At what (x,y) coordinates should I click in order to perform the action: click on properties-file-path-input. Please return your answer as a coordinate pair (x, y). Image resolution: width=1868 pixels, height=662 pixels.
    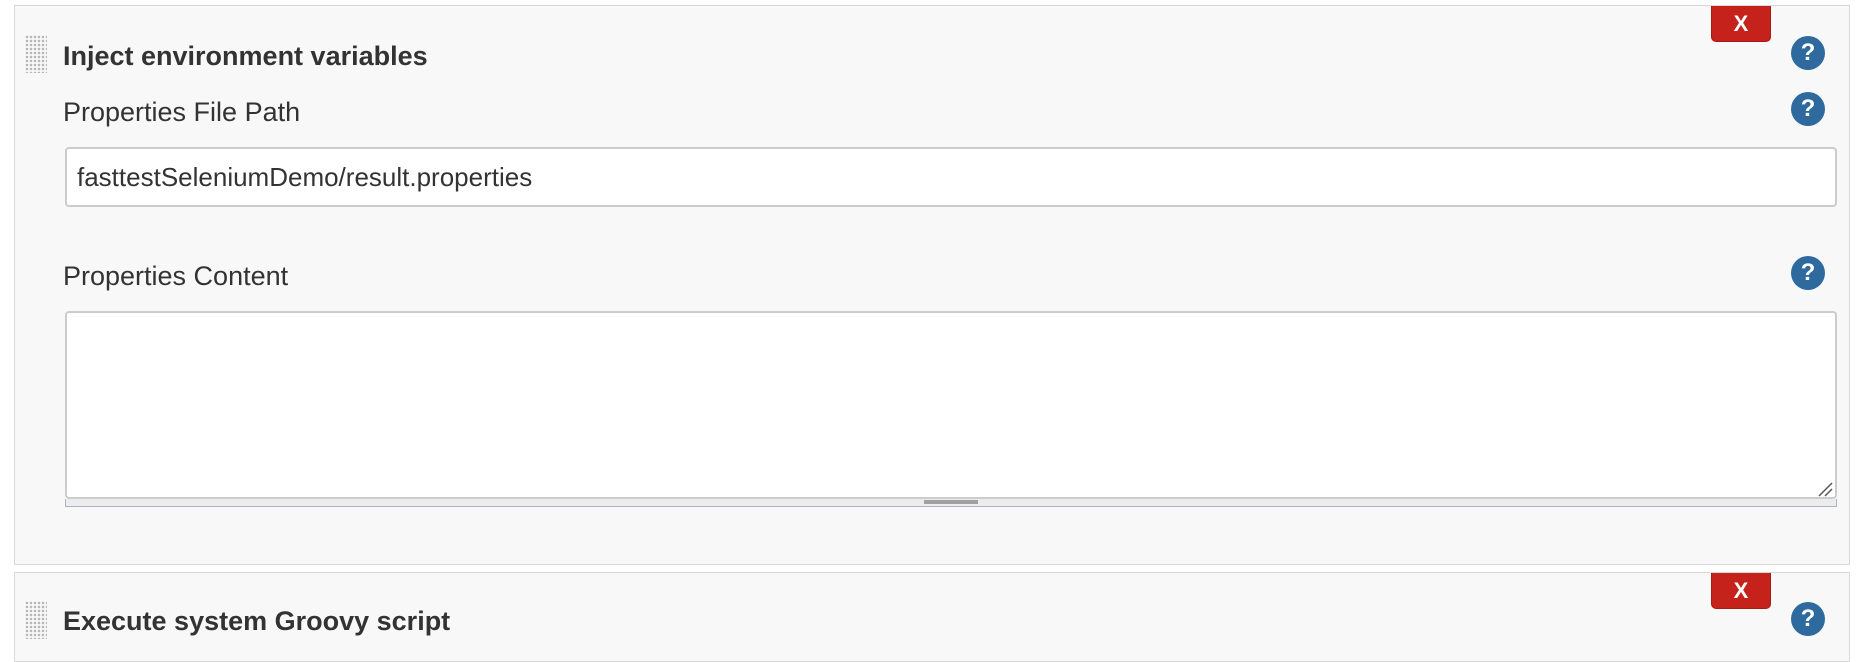
    Looking at the image, I should click on (951, 177).